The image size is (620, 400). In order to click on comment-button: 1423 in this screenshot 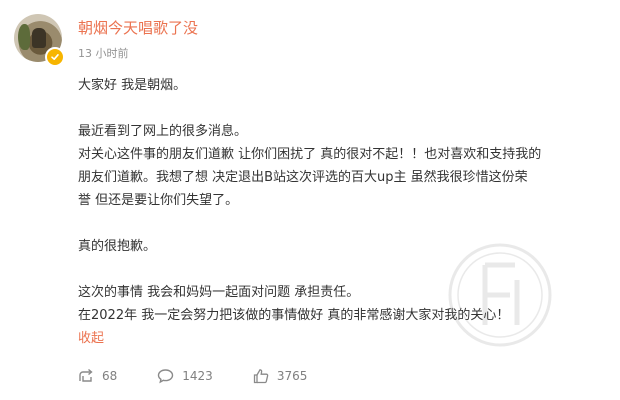, I will do `click(185, 376)`.